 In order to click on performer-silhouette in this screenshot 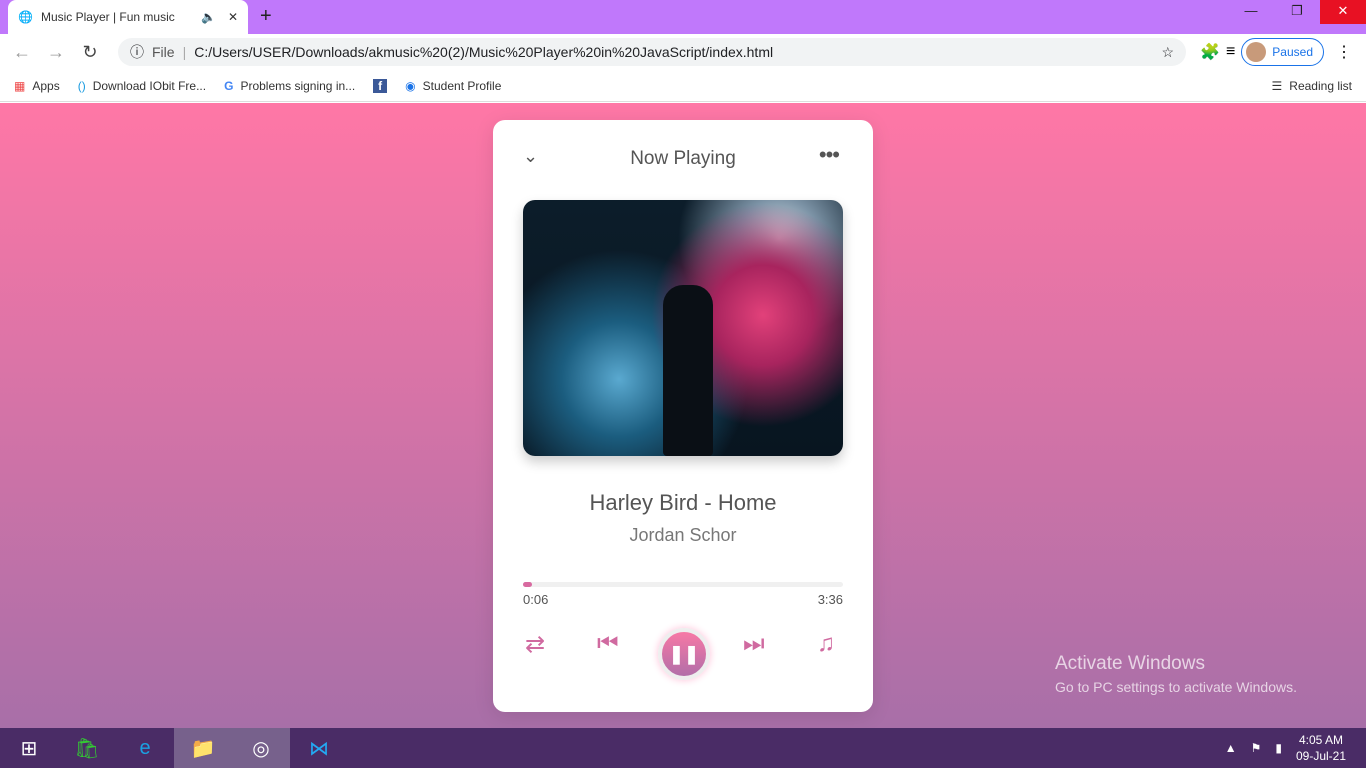, I will do `click(688, 370)`.